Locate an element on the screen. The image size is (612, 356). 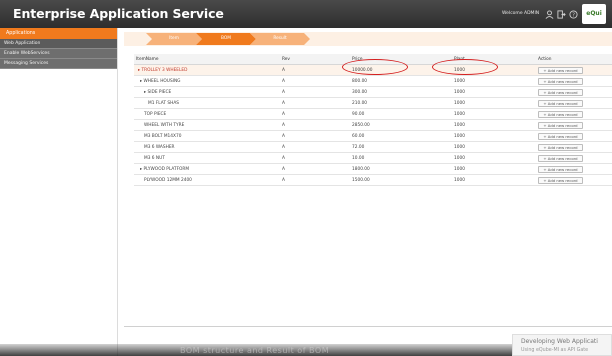
price-highlight-ellipse is located at coordinates (375, 67).